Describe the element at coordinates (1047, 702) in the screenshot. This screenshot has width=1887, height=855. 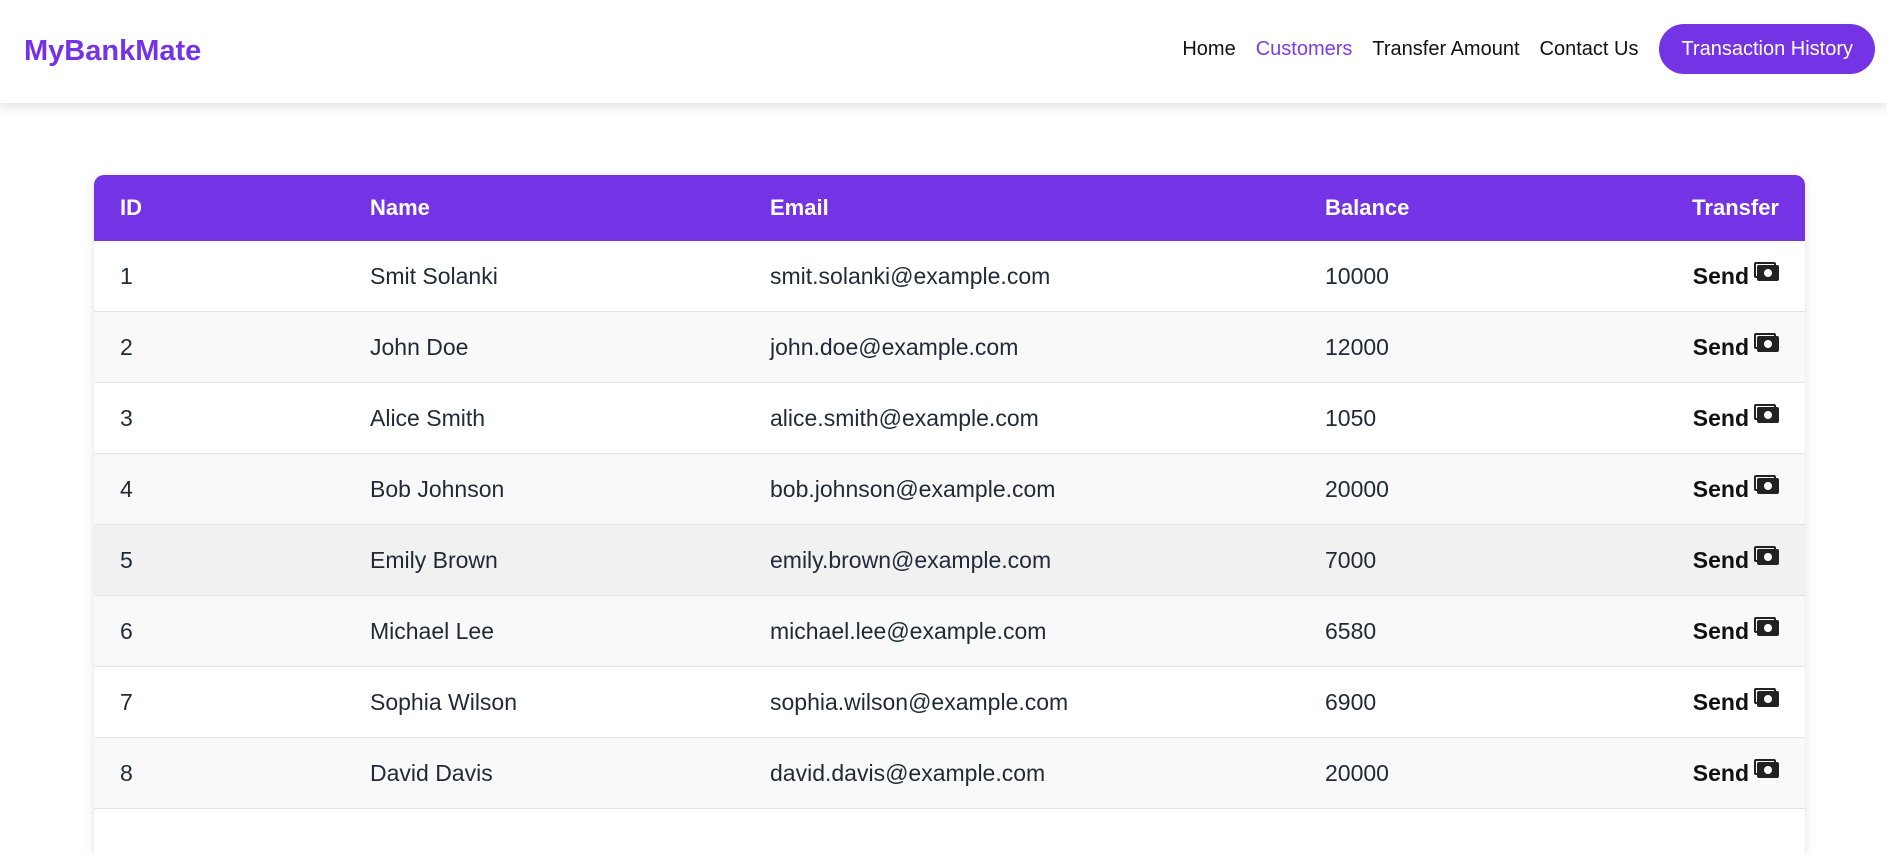
I see `cell-email: sophia.wilson@example.com` at that location.